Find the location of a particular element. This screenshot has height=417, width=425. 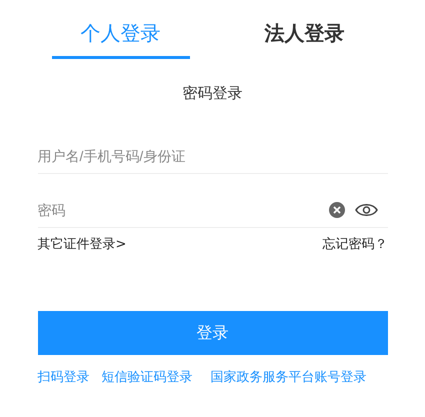

password-field: 密码 is located at coordinates (178, 210).